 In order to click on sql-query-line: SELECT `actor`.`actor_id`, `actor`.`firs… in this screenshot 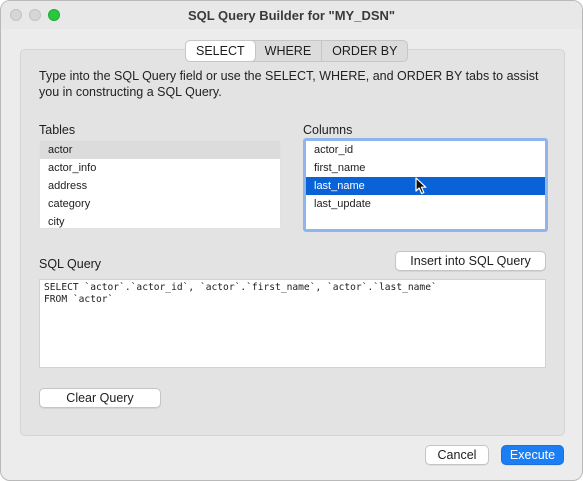, I will do `click(240, 287)`.